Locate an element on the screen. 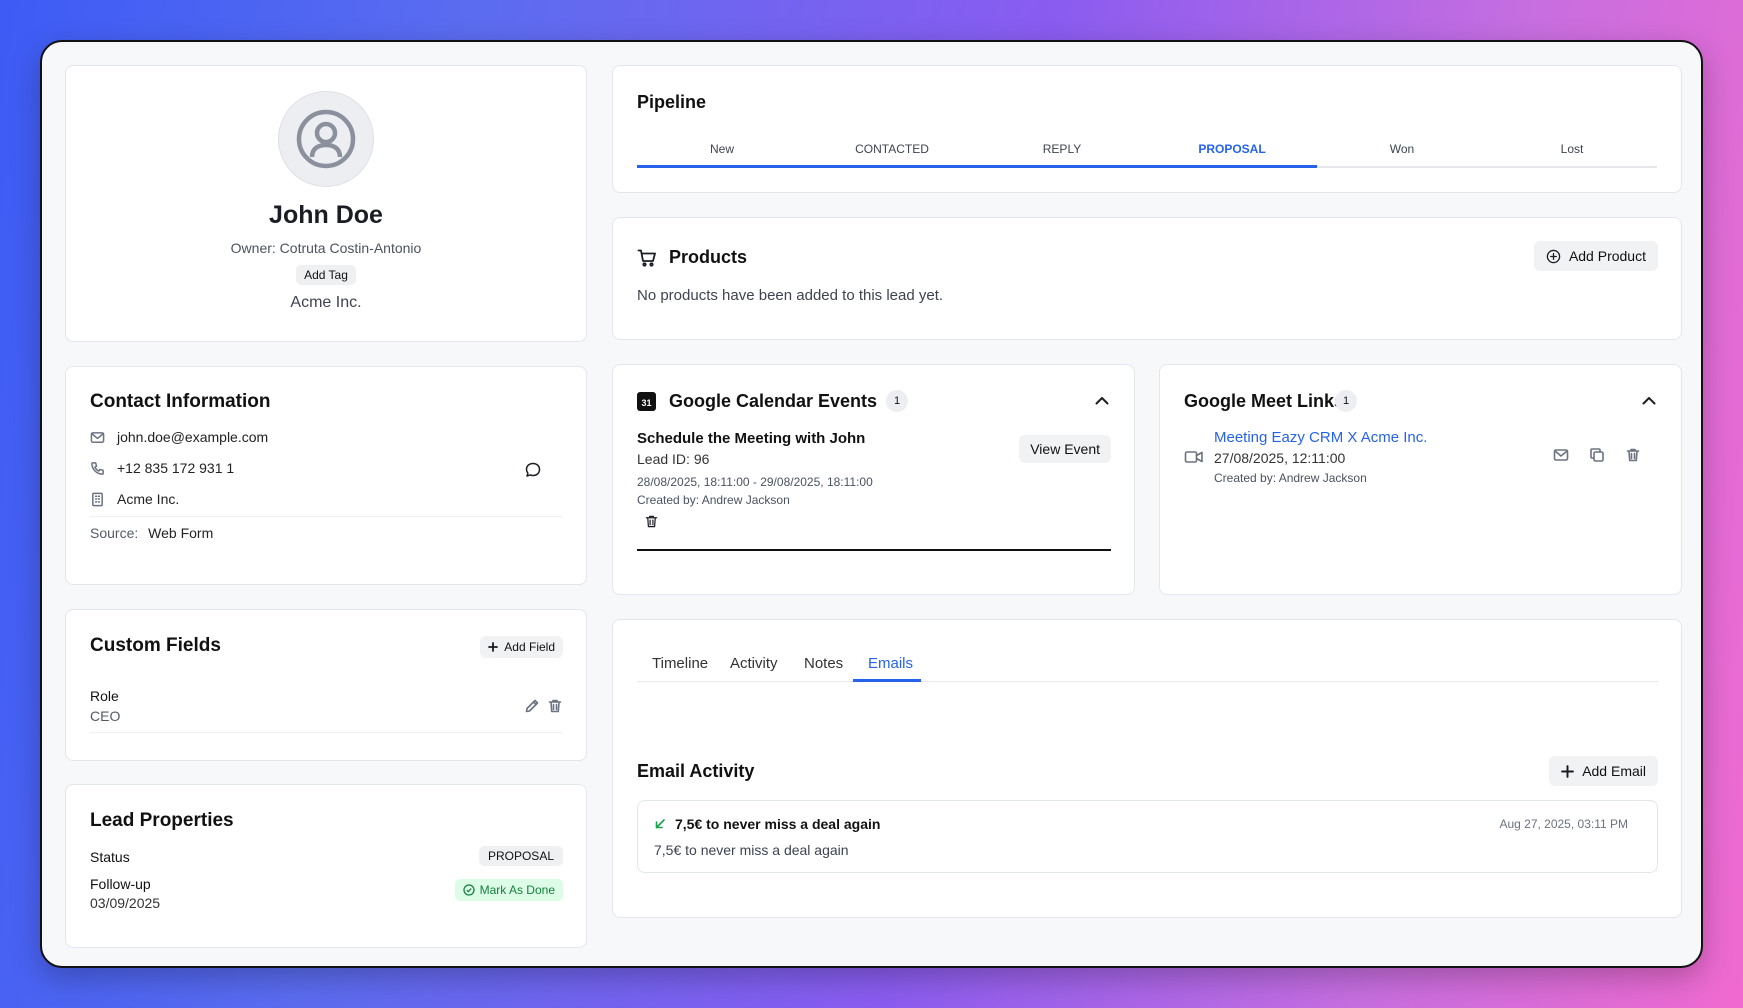 The image size is (1743, 1008). contact-email: john.doe@example.com is located at coordinates (192, 437).